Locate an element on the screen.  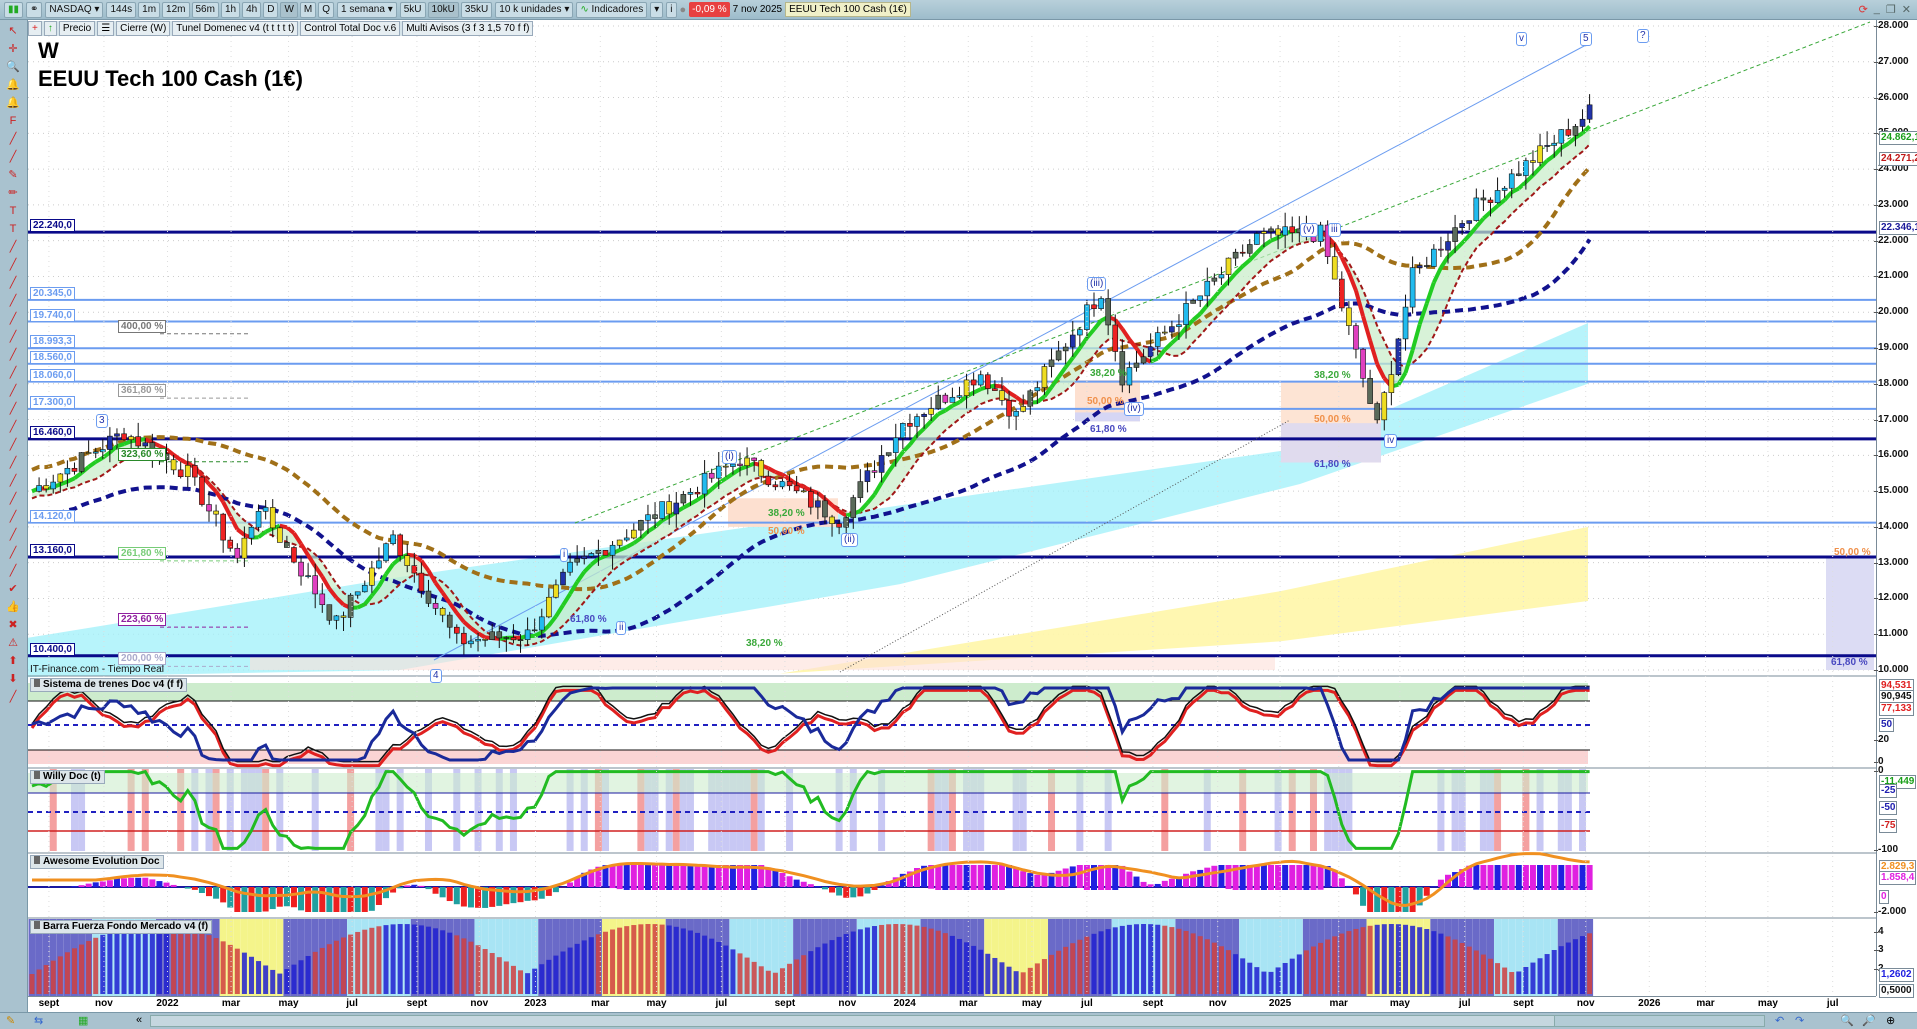
restore-icon: ❐ is located at coordinates (1891, 9).